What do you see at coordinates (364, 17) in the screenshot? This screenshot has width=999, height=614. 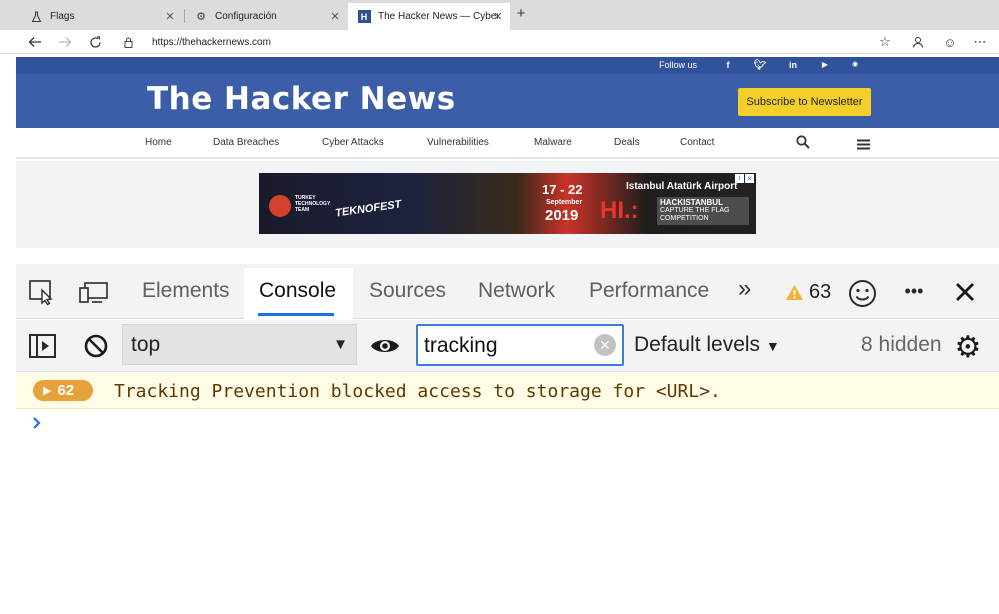 I see `hacker-news-favicon-icon: H` at bounding box center [364, 17].